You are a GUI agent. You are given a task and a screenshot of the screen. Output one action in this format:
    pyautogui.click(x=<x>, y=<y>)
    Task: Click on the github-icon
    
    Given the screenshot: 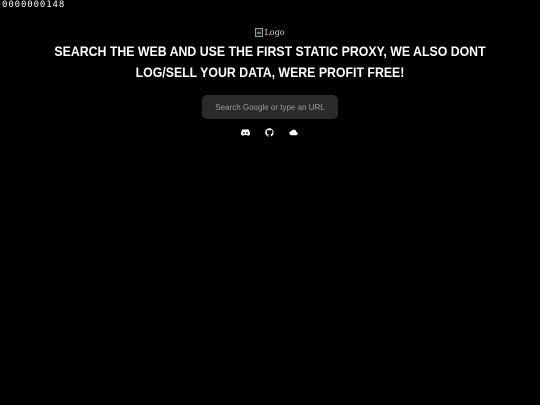 What is the action you would take?
    pyautogui.click(x=269, y=132)
    